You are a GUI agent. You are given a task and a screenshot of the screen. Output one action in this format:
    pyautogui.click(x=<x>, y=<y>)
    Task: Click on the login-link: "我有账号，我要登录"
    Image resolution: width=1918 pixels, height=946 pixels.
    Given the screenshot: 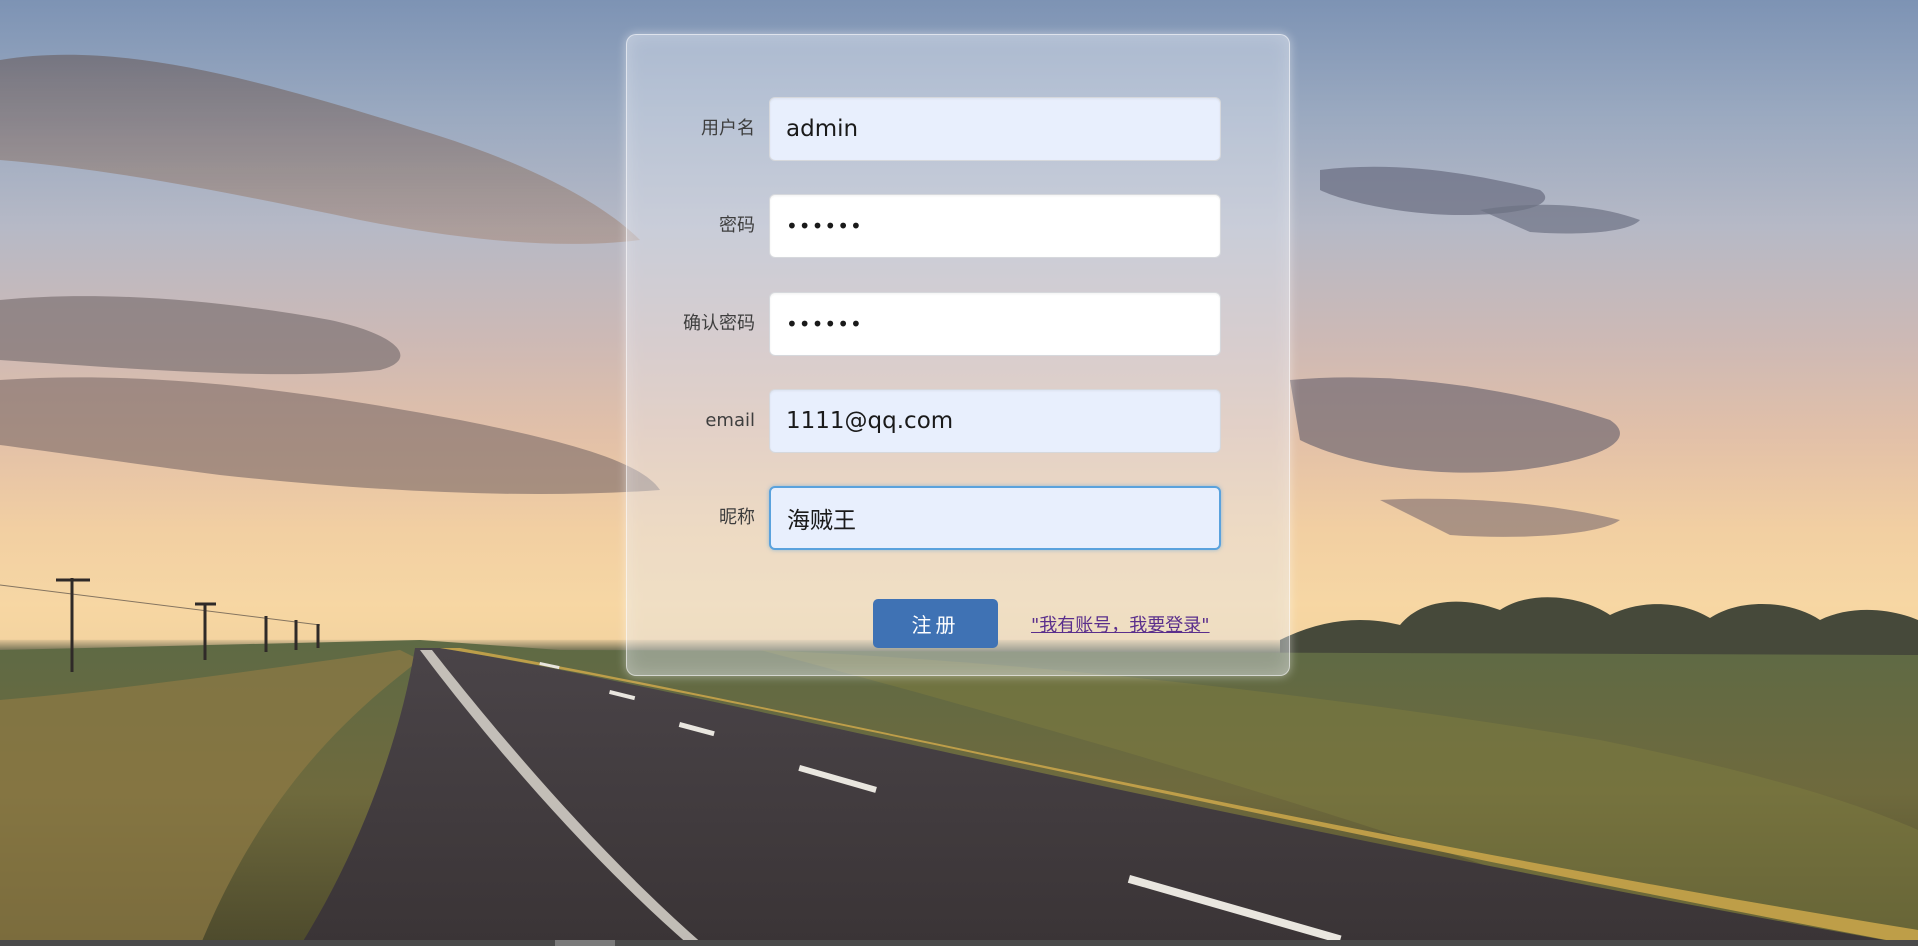 What is the action you would take?
    pyautogui.click(x=1120, y=624)
    